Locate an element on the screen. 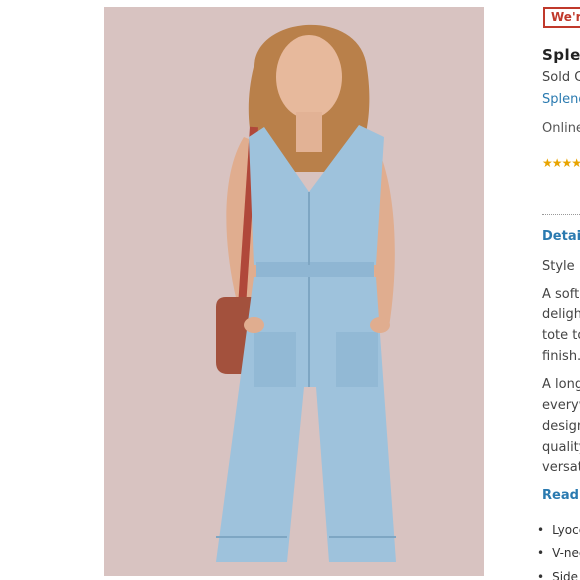  feature-bullet: Lyoce is located at coordinates (558, 530).